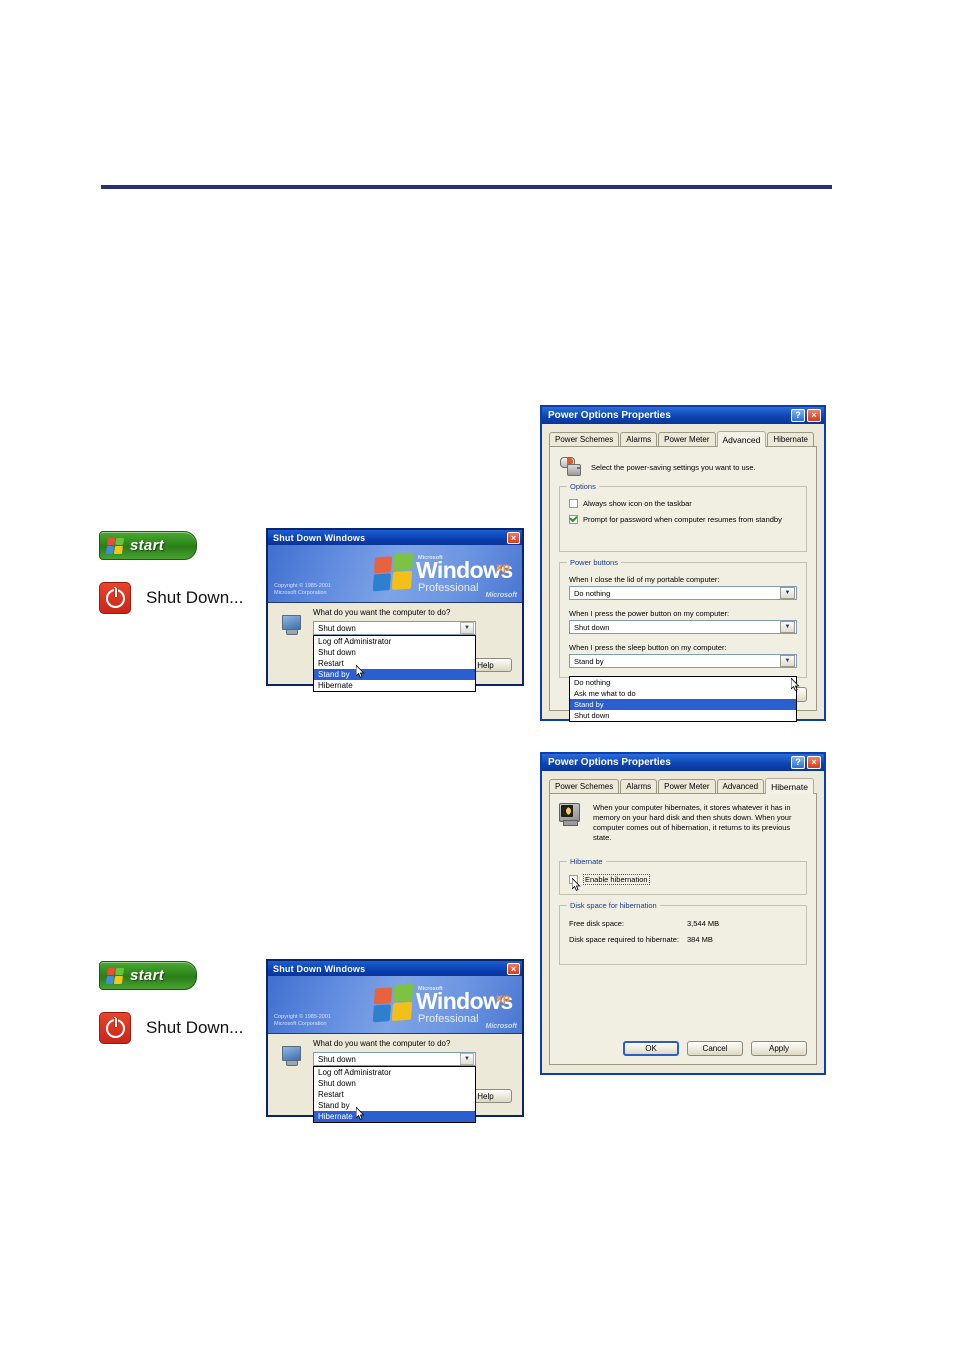 This screenshot has width=954, height=1351. I want to click on sleep-button-combobox: Stand by ▼, so click(683, 661).